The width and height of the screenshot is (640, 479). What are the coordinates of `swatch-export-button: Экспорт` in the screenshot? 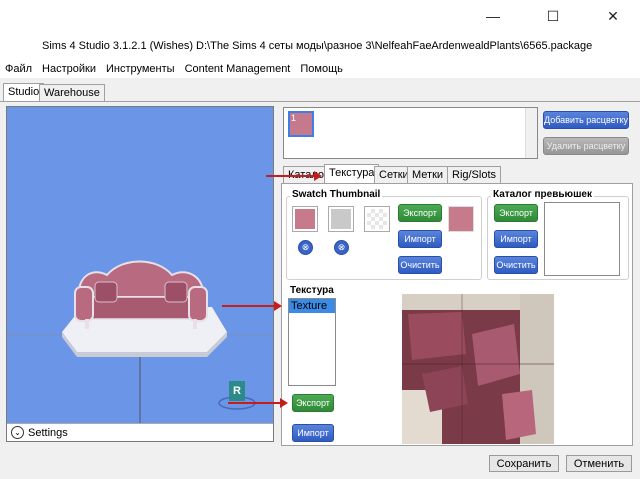 It's located at (420, 213).